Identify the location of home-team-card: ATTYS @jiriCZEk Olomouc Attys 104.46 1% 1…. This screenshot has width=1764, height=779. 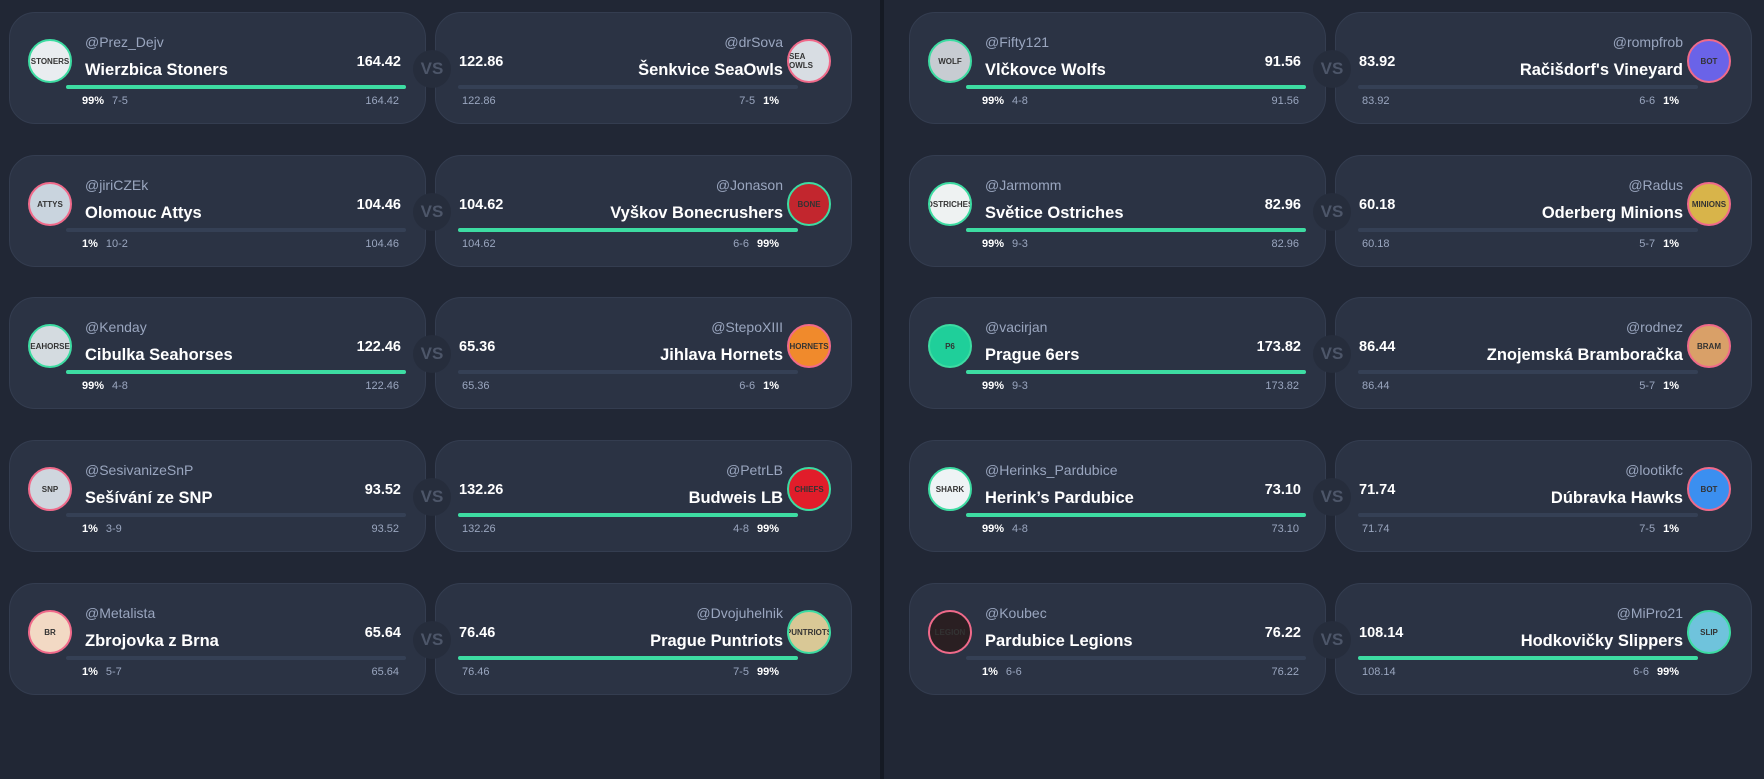
(217, 211).